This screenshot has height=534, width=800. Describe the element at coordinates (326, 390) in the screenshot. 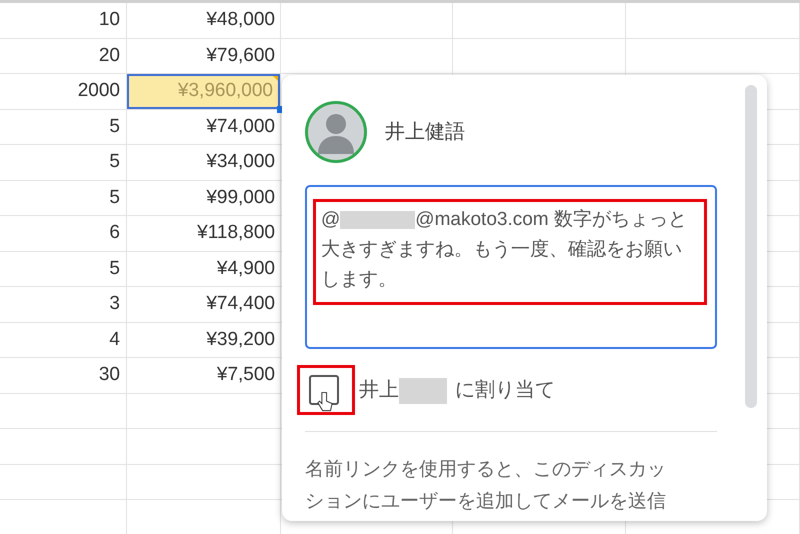

I see `highlight-frame` at that location.